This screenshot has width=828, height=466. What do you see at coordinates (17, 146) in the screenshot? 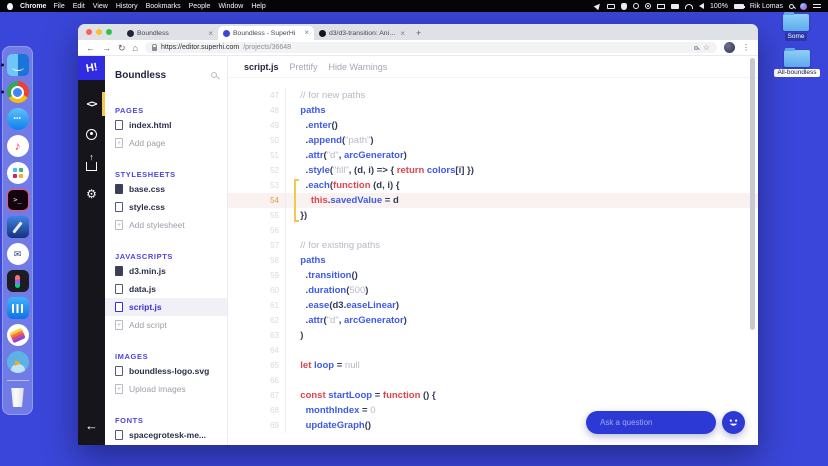
I see `music-dock-icon: ♪` at bounding box center [17, 146].